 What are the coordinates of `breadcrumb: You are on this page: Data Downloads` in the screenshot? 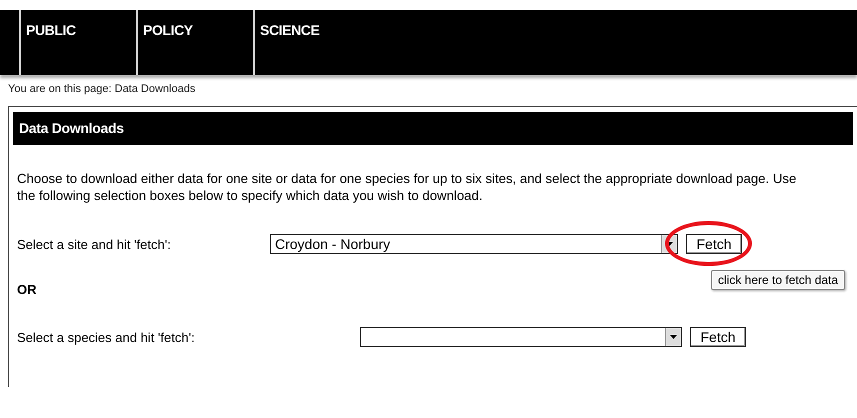 It's located at (102, 89).